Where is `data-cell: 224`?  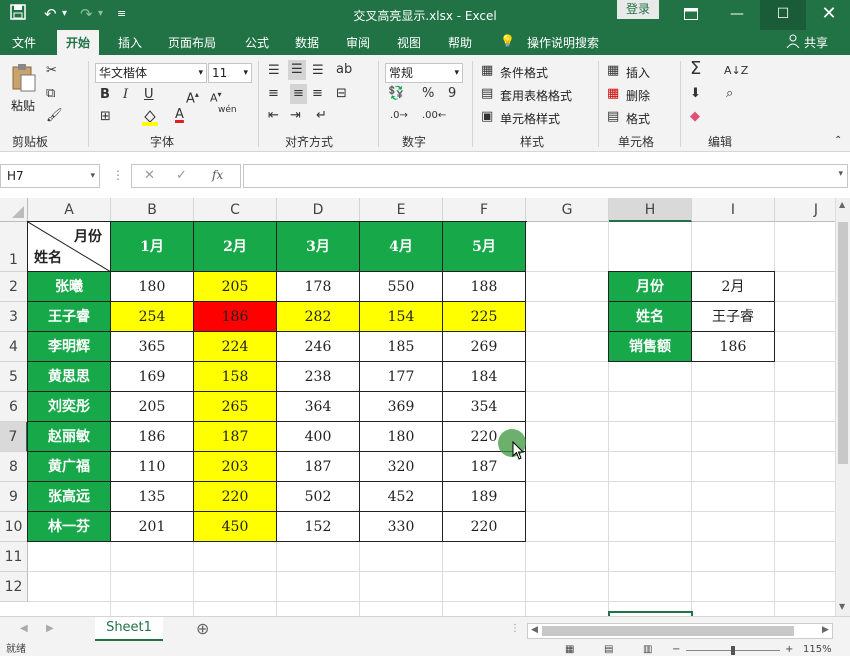 data-cell: 224 is located at coordinates (235, 347).